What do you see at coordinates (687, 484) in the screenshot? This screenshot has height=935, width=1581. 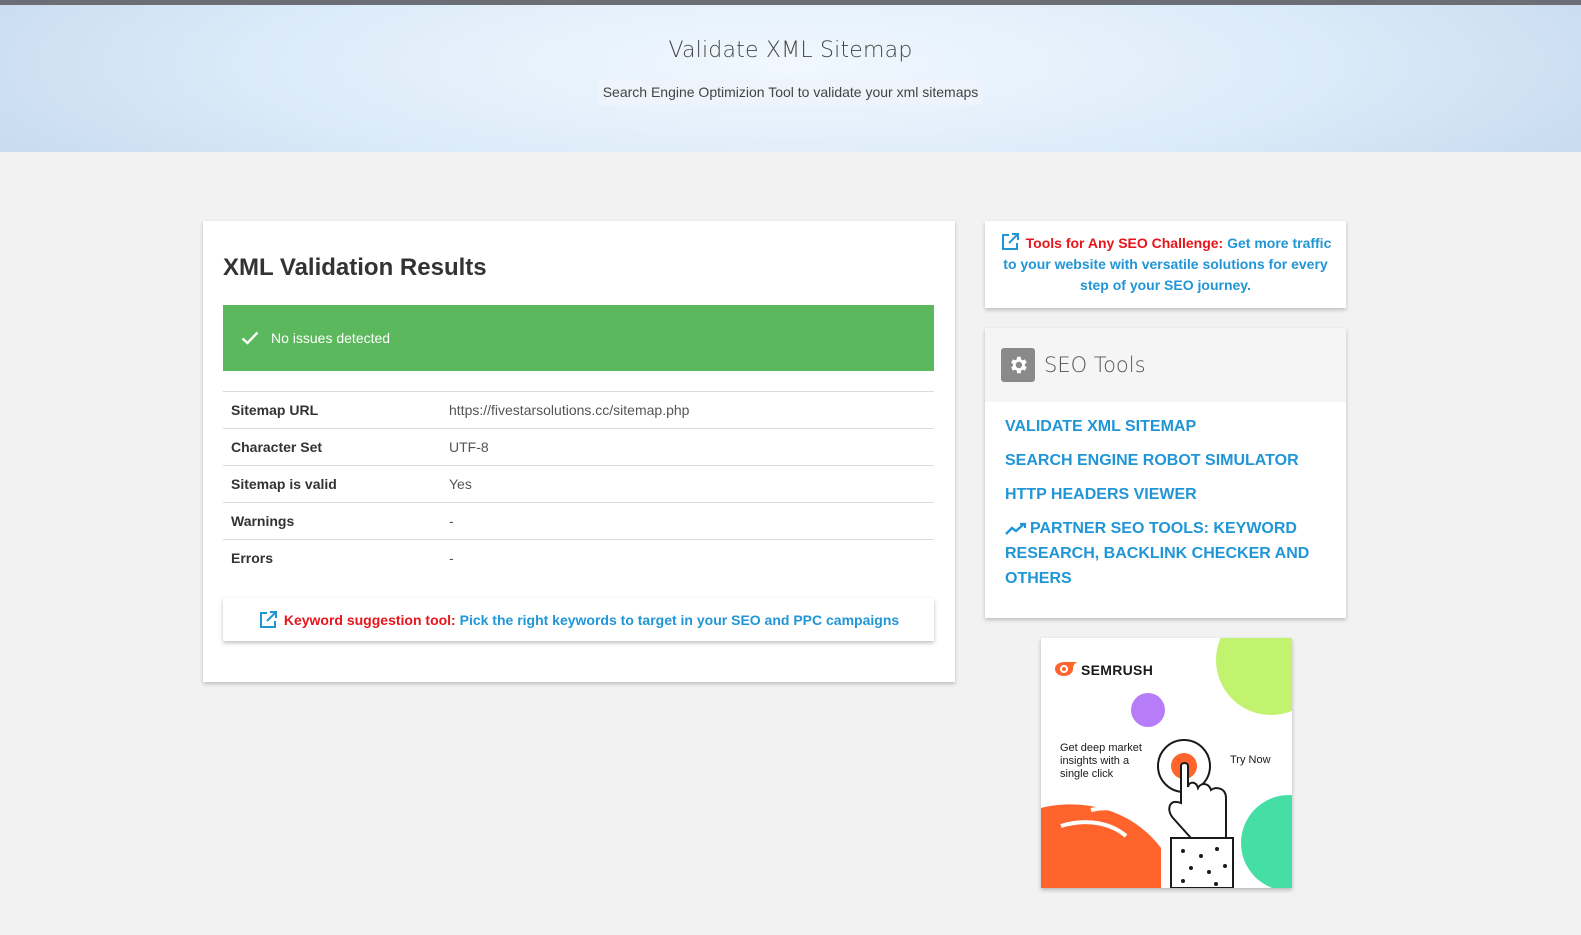 I see `row-value: Yes` at bounding box center [687, 484].